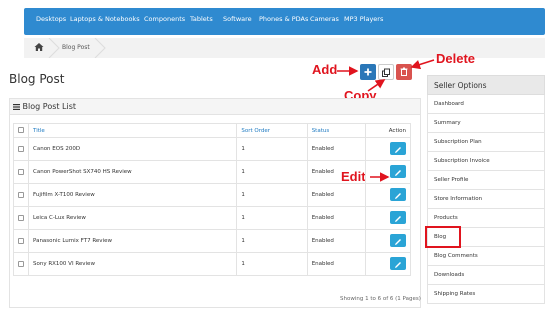 This screenshot has width=551, height=328. I want to click on sidebar-item-blog-comments: Blog Comments, so click(486, 256).